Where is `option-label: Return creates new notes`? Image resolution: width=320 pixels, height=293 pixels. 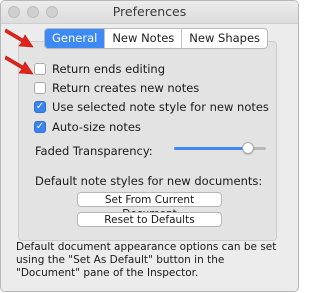 option-label: Return creates new notes is located at coordinates (126, 88).